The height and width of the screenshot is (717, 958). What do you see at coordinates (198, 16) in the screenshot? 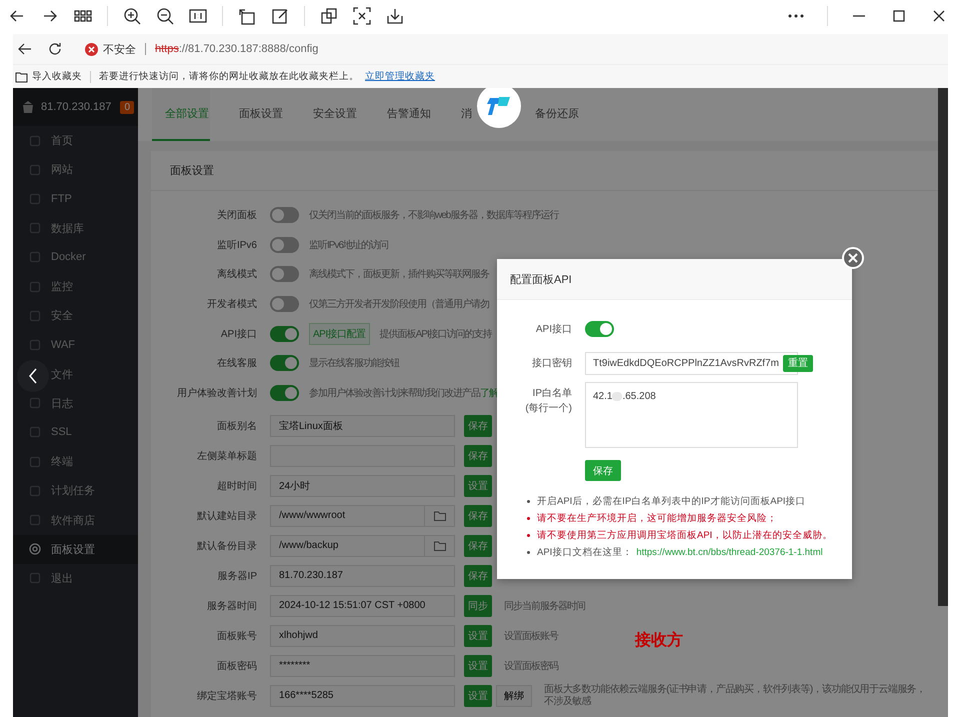
I see `actual-size-icon` at bounding box center [198, 16].